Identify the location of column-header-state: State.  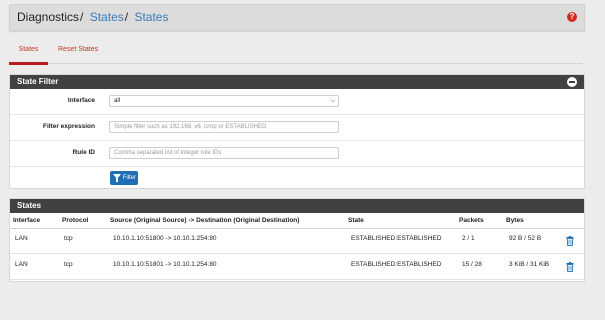
(356, 220).